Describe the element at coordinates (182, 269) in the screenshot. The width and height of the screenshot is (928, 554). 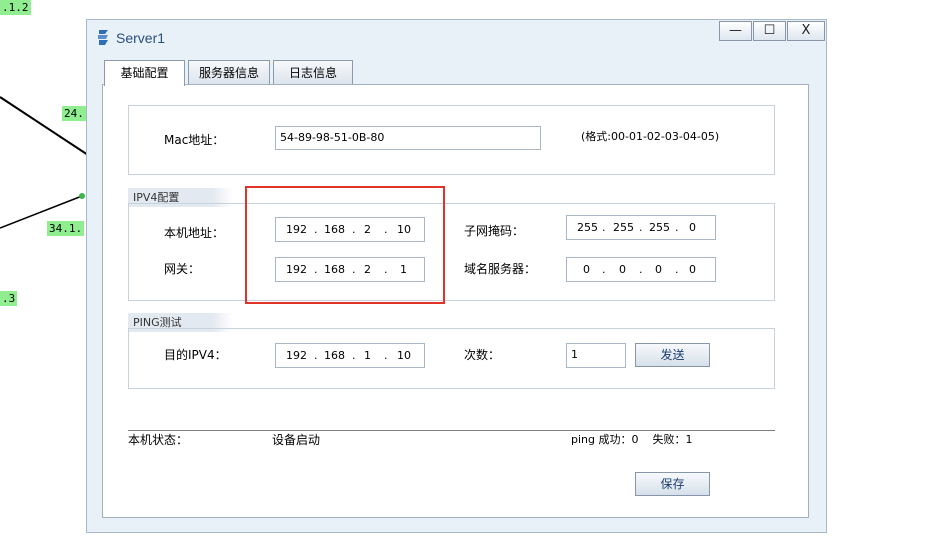
I see `gateway-label: 网关：` at that location.